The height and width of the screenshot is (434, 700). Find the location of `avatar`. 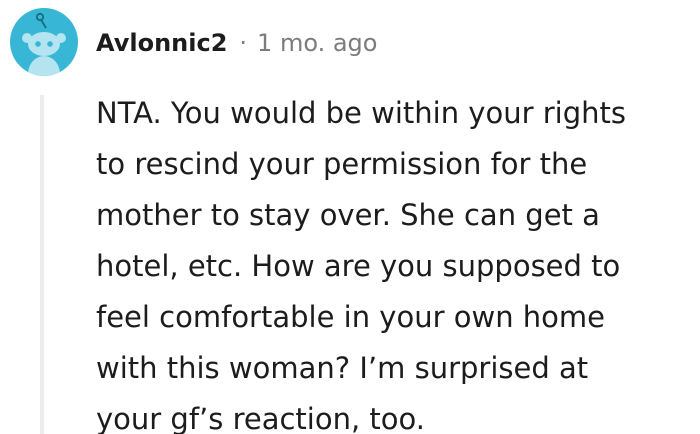

avatar is located at coordinates (44, 42).